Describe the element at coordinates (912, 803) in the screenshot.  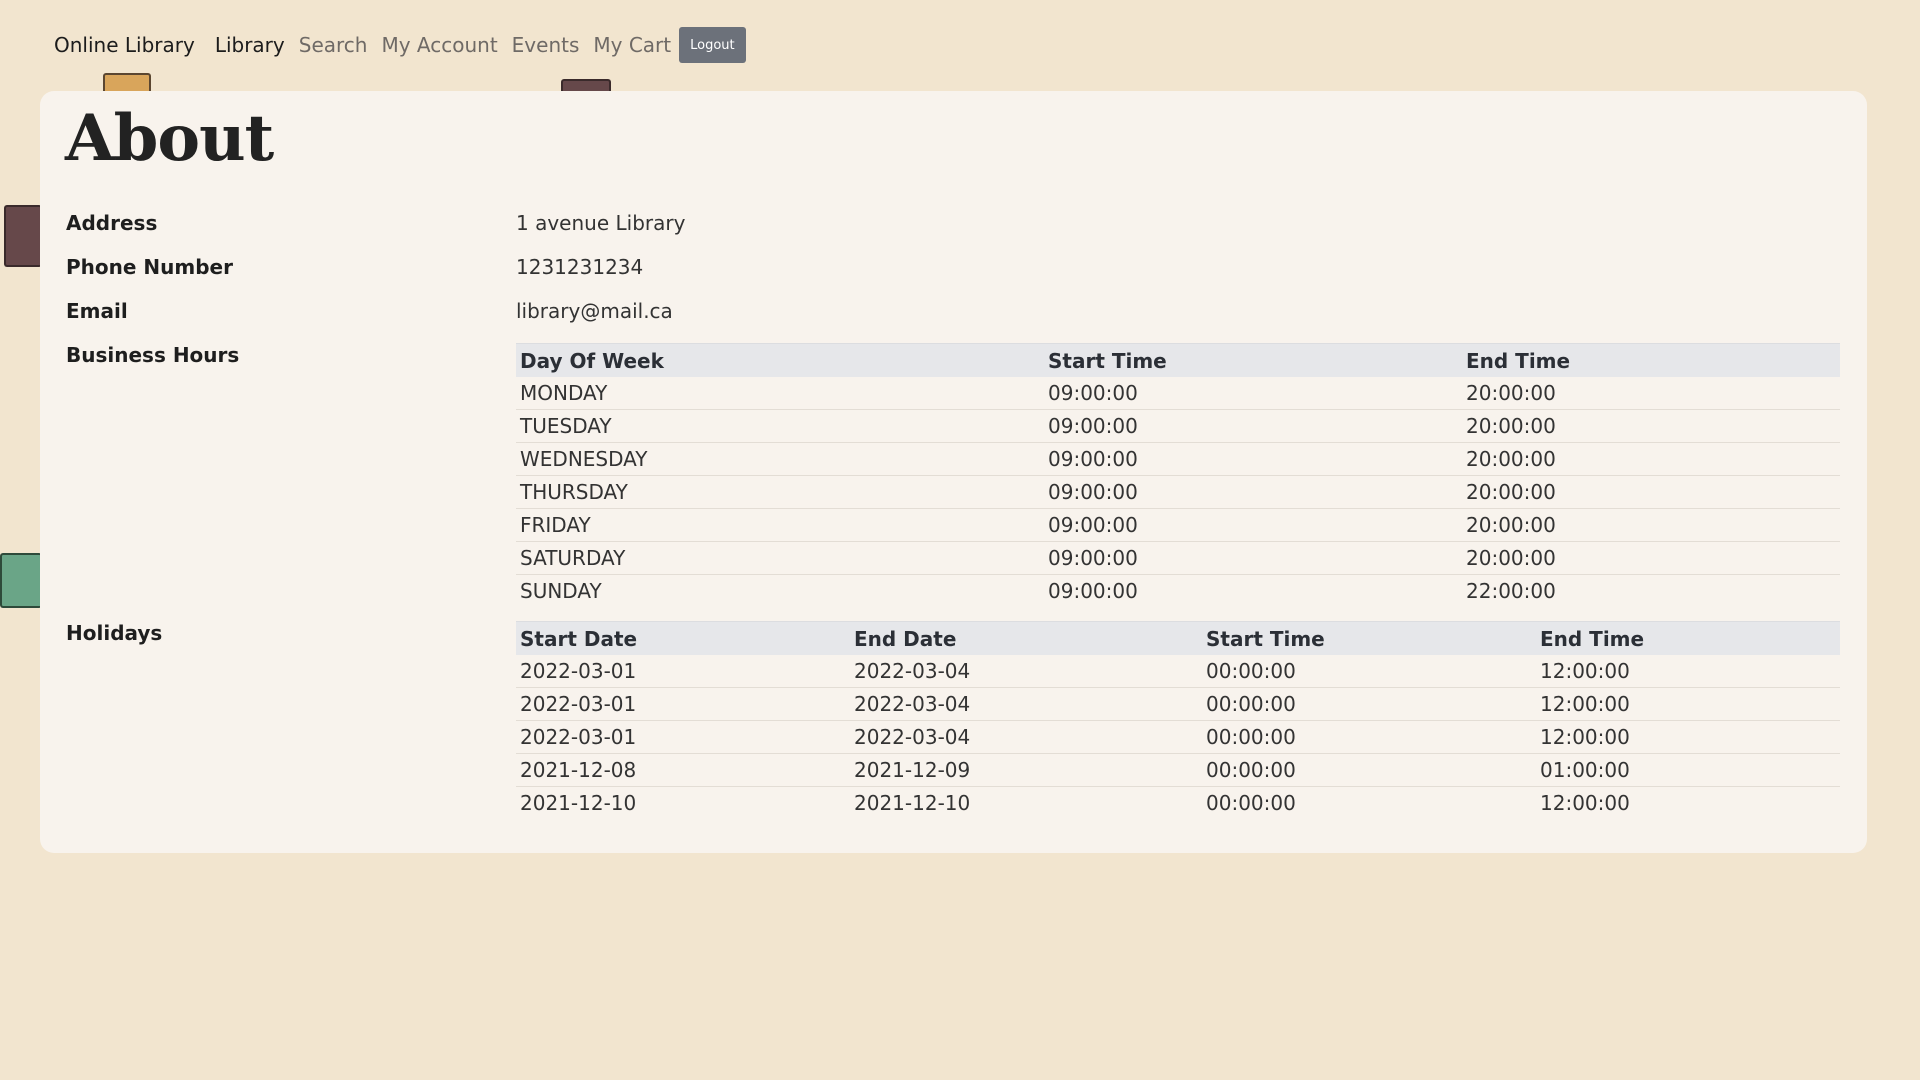
I see `end-date-cell: 2021-12-10` at that location.